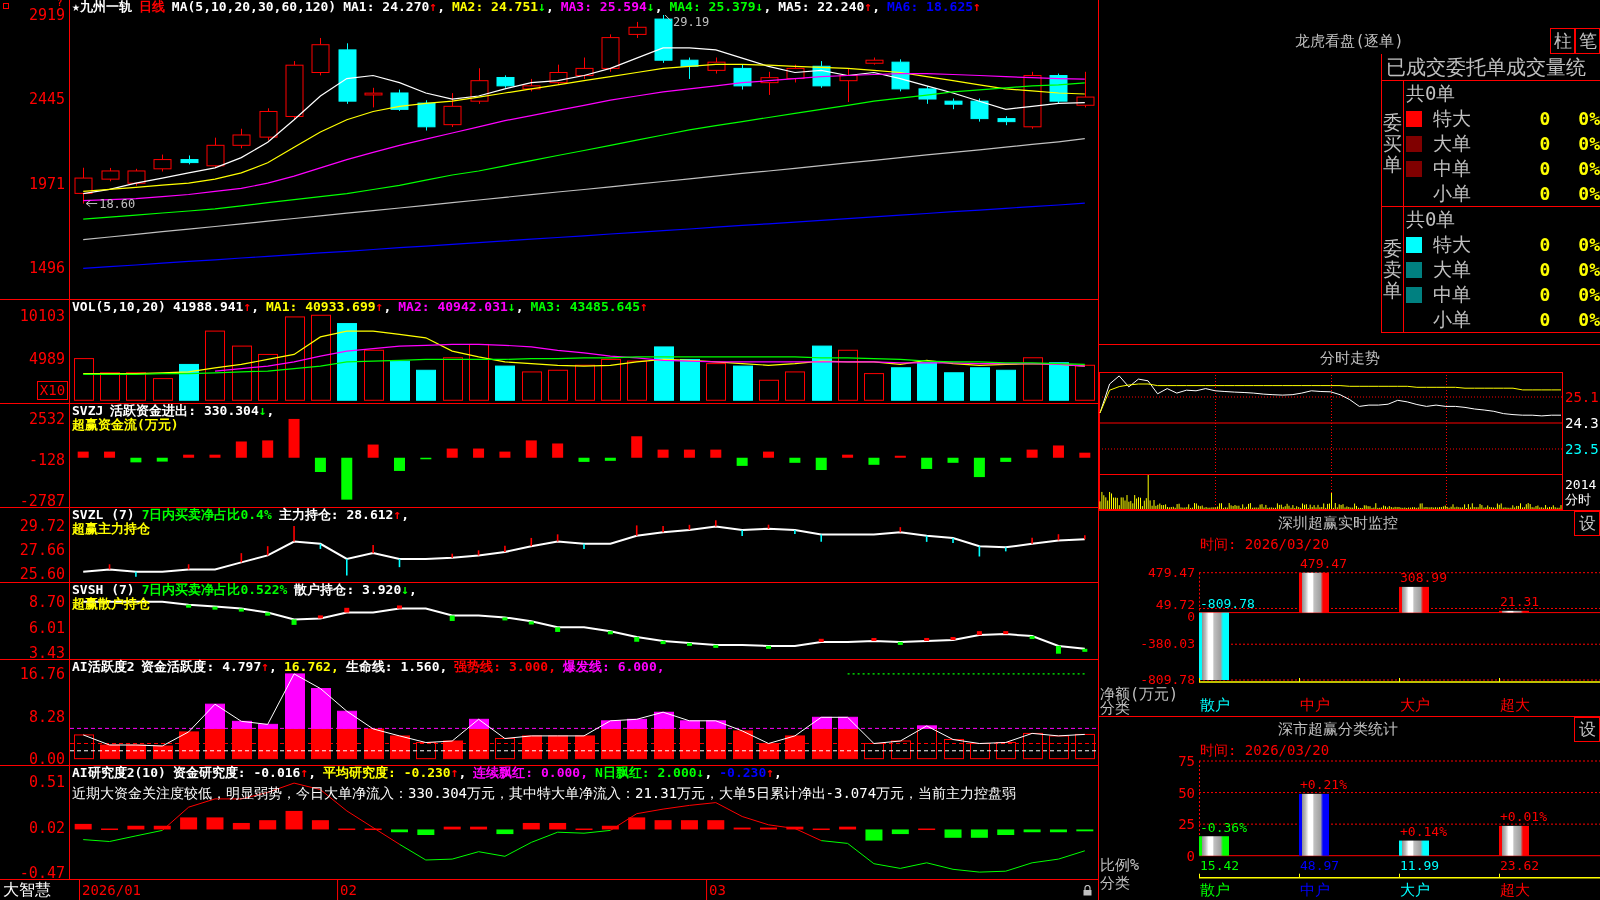 The image size is (1600, 900). What do you see at coordinates (1337, 523) in the screenshot?
I see `panel-title: 深圳超赢实时监控` at bounding box center [1337, 523].